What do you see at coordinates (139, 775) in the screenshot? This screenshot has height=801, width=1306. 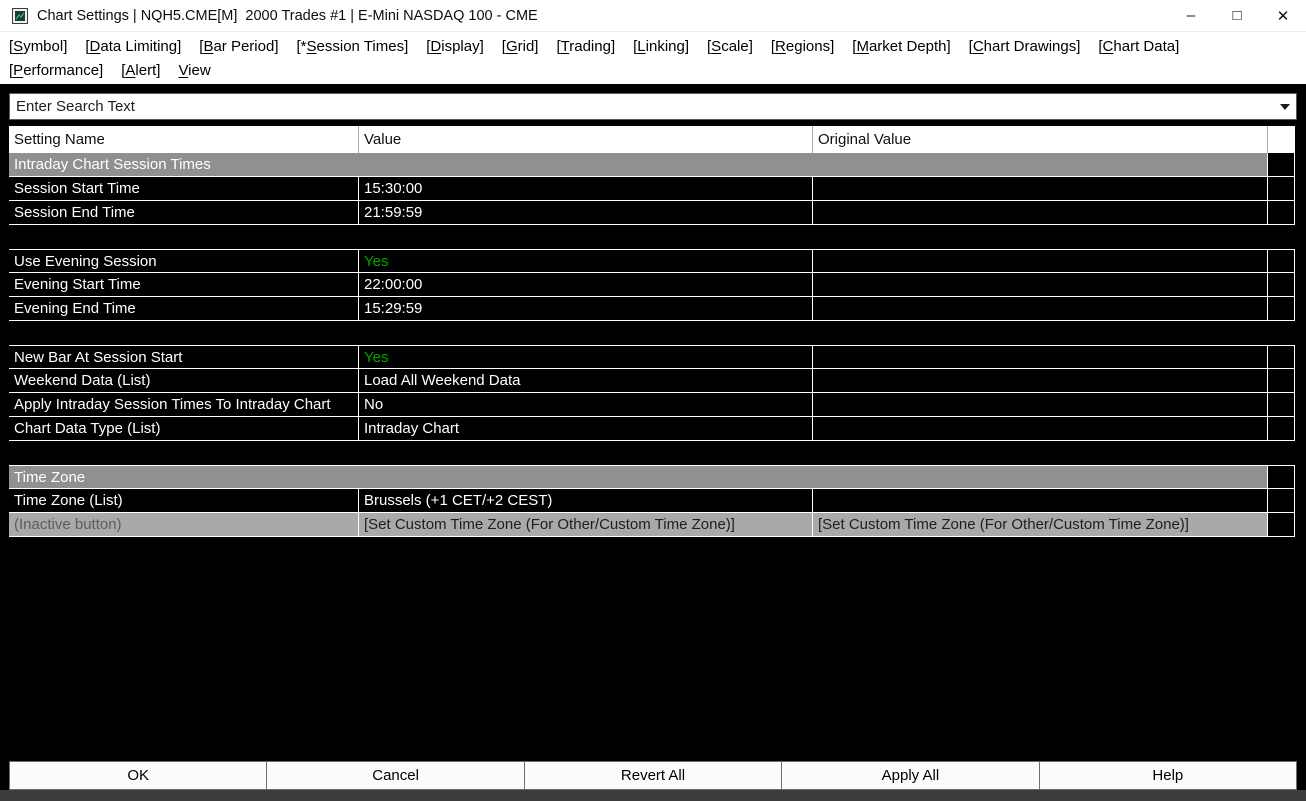 I see `ok-button: OK` at bounding box center [139, 775].